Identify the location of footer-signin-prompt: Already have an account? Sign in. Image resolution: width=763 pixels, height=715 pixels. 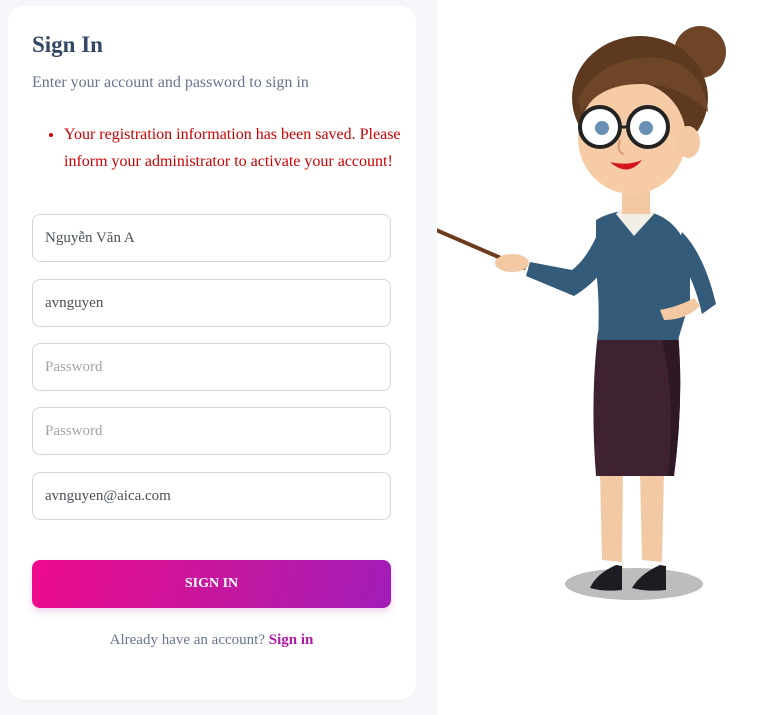
(211, 640).